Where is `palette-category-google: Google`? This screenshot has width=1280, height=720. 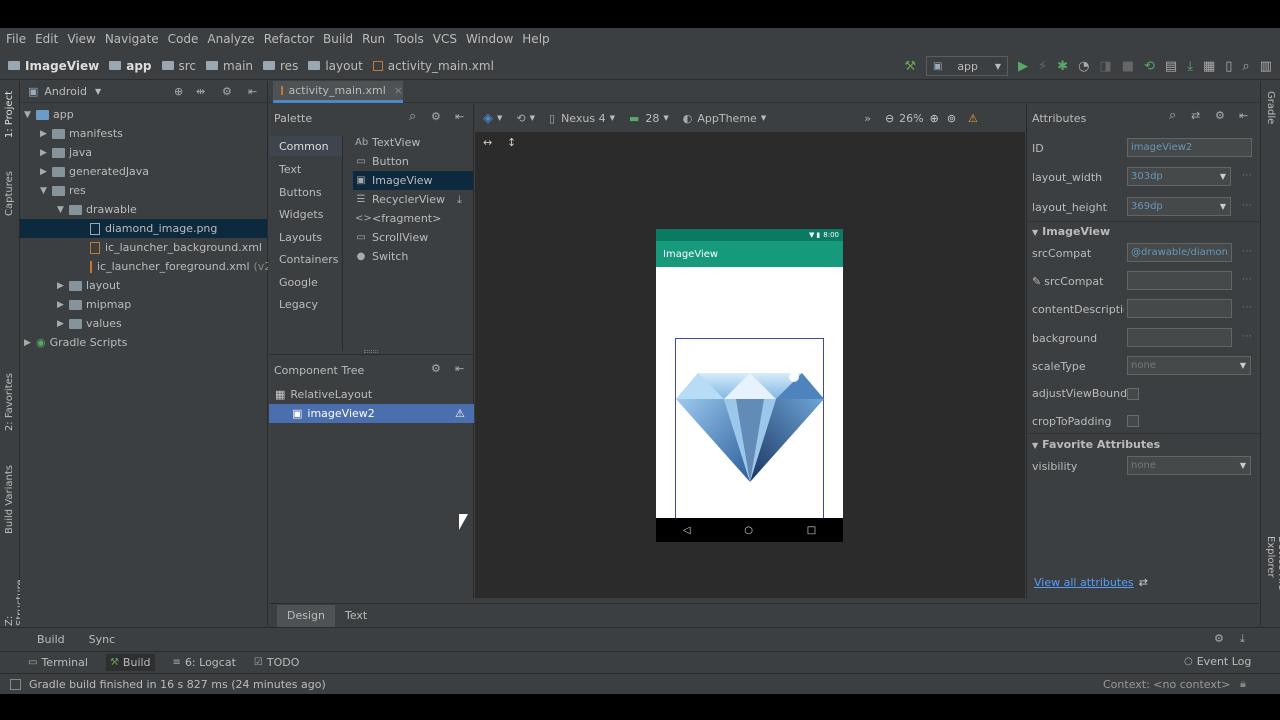
palette-category-google: Google is located at coordinates (298, 282).